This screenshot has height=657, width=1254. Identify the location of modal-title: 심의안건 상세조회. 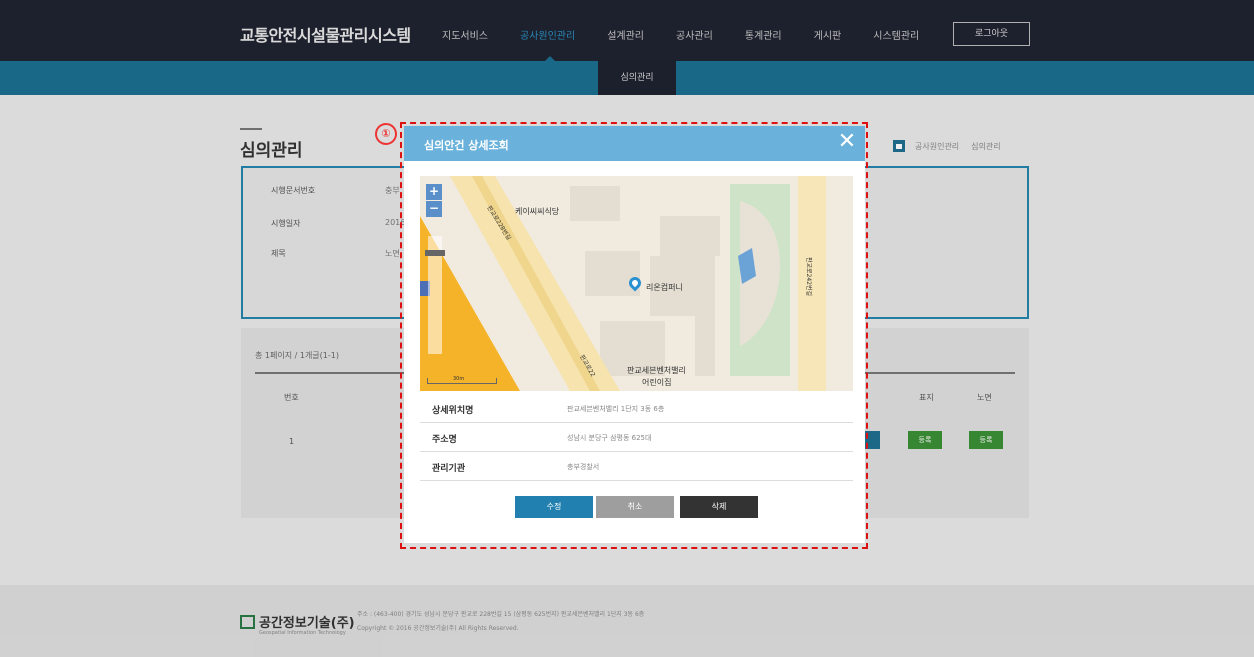
(466, 145).